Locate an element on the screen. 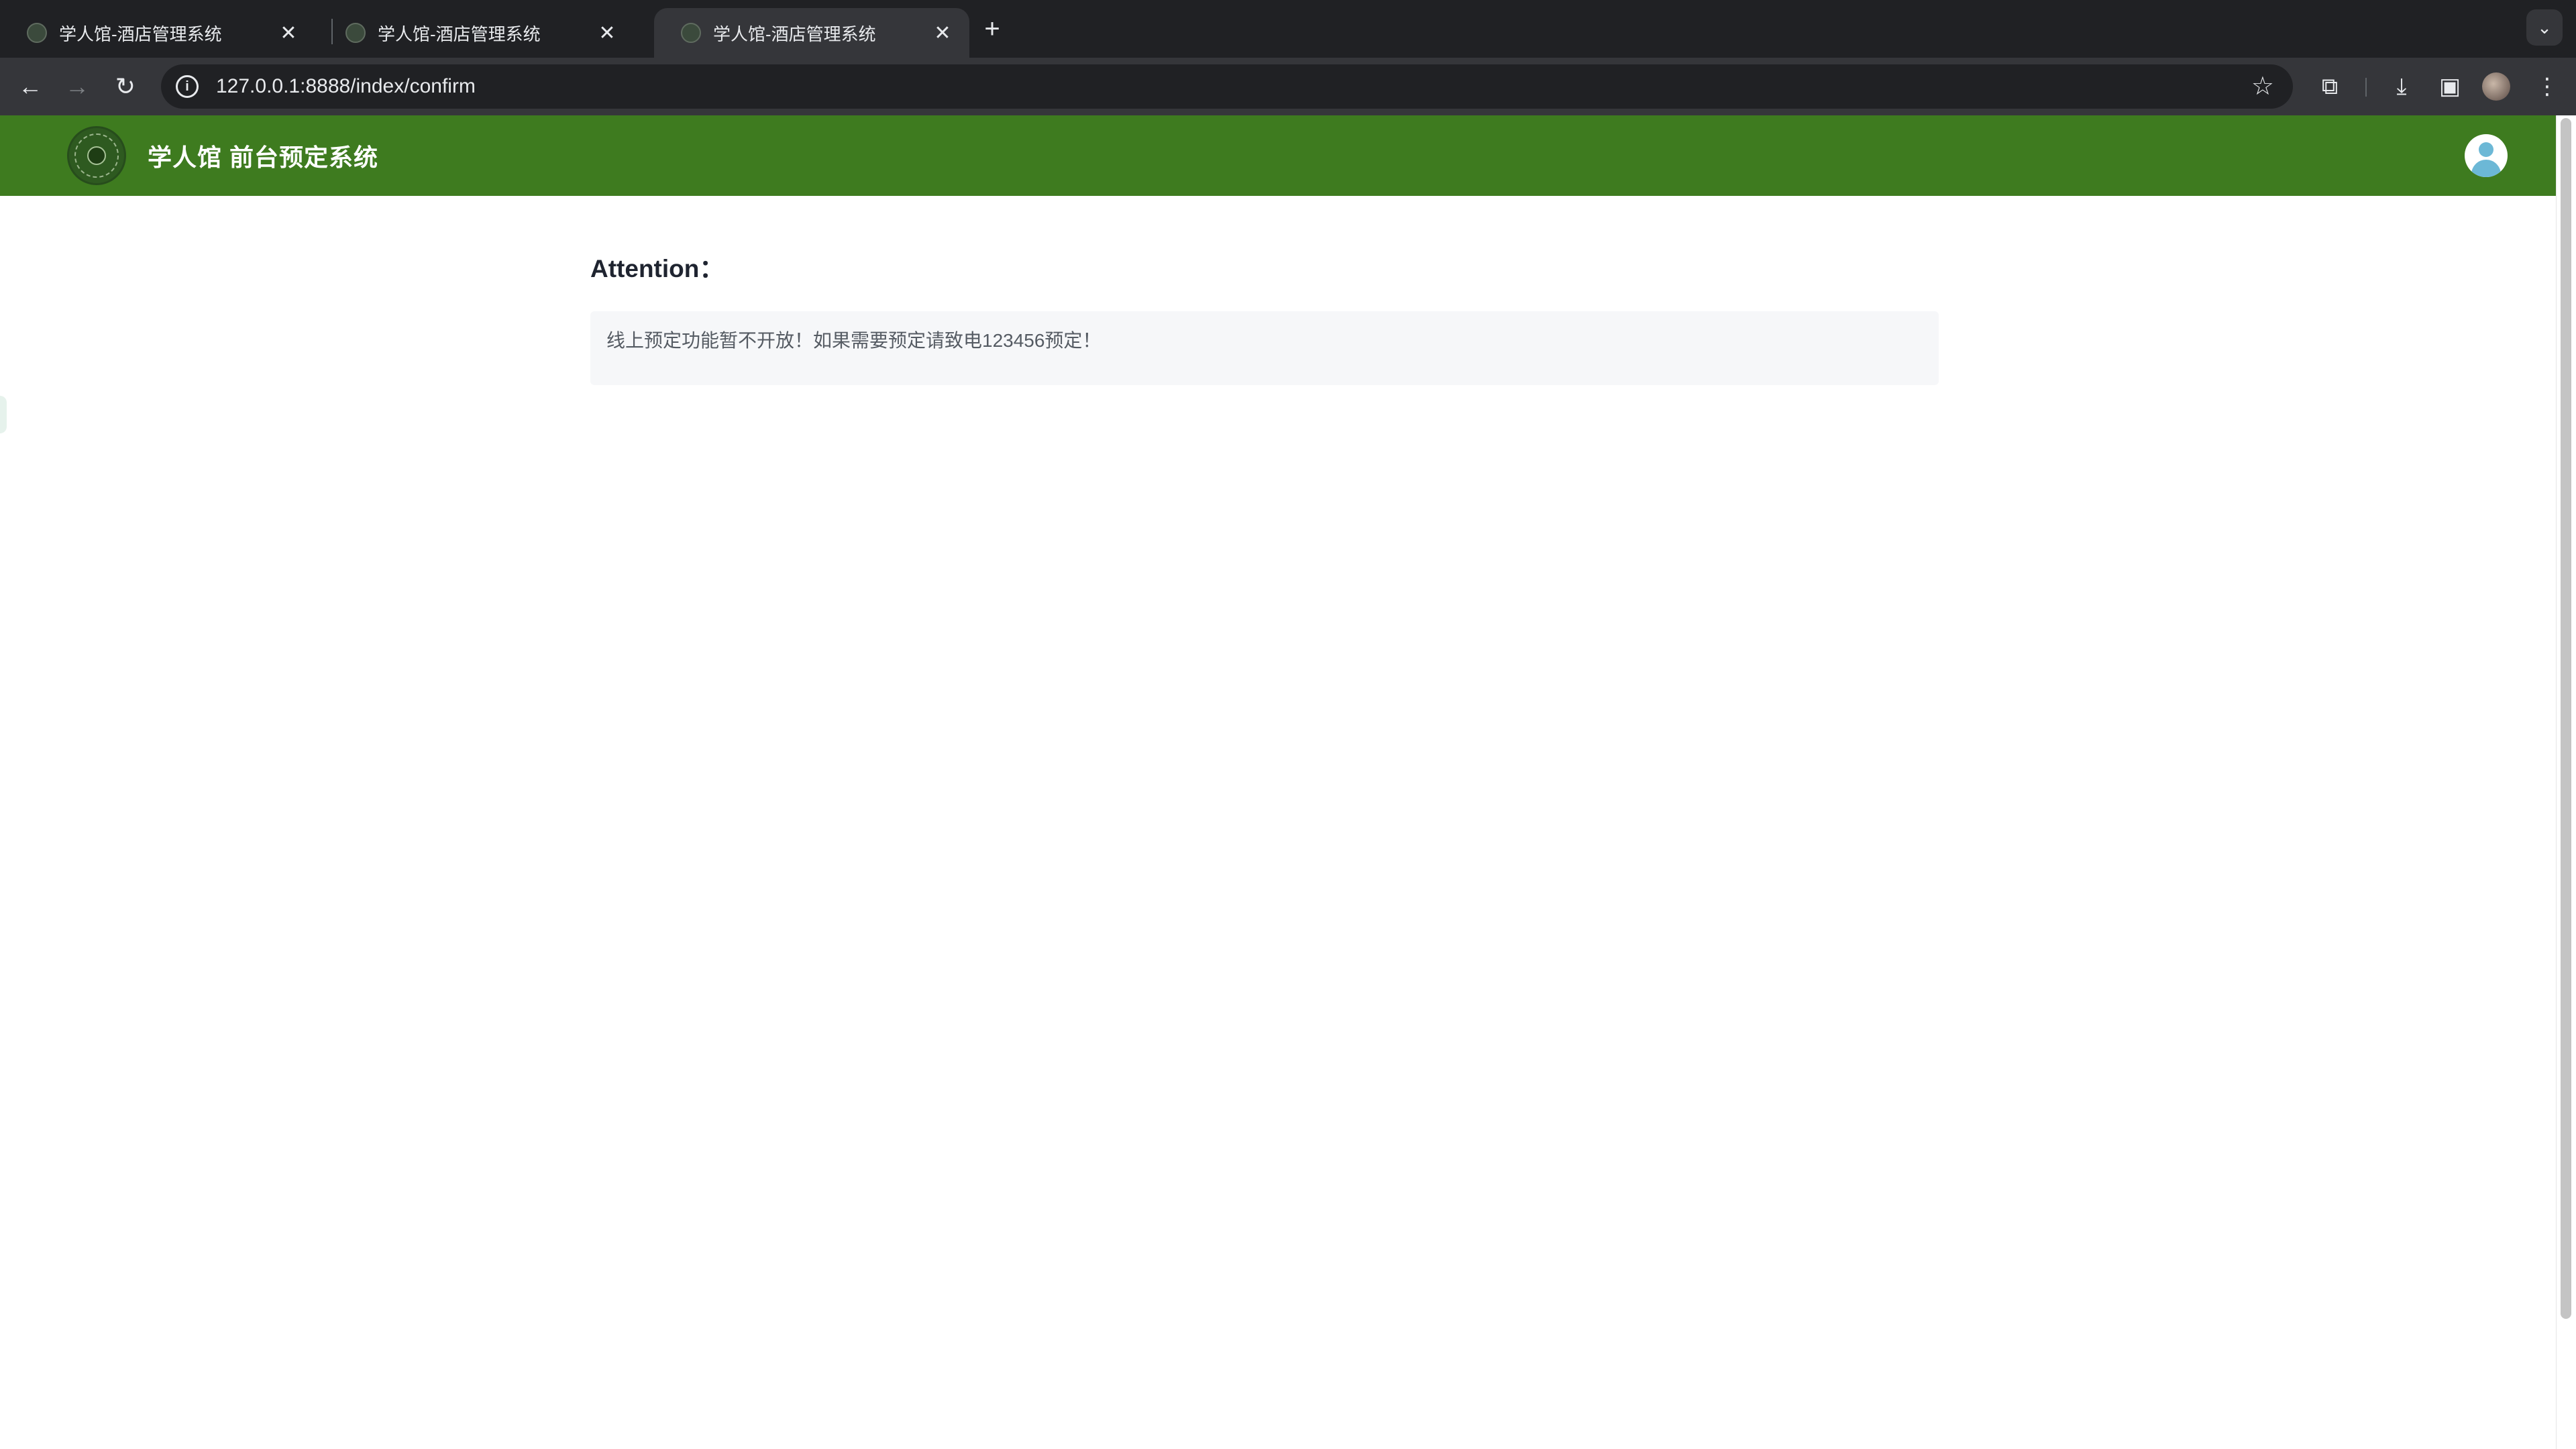 This screenshot has height=1449, width=2576. main-content: Attention： 线上预定功能暂不开放！如果需要预定请致电123456预定！ is located at coordinates (1264, 316).